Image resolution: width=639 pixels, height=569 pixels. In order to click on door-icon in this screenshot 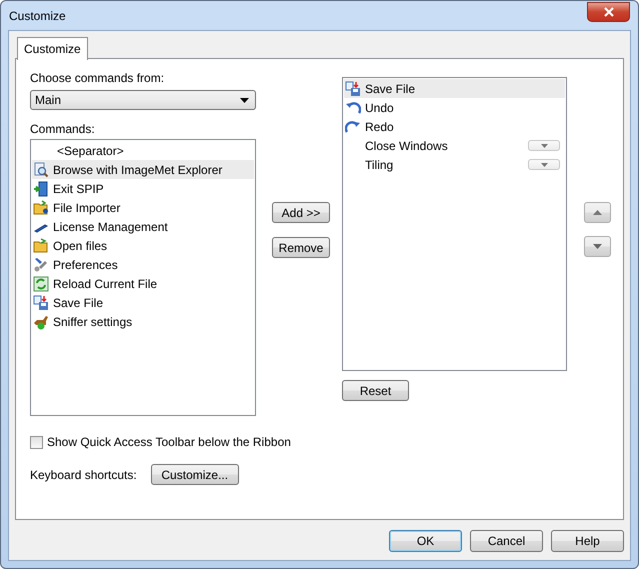, I will do `click(41, 188)`.